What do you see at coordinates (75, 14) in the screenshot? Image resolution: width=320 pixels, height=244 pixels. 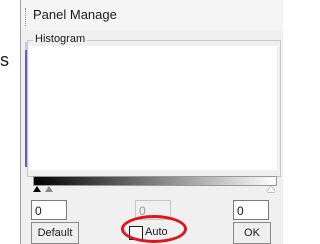 I see `panel-title: Panel Manage` at bounding box center [75, 14].